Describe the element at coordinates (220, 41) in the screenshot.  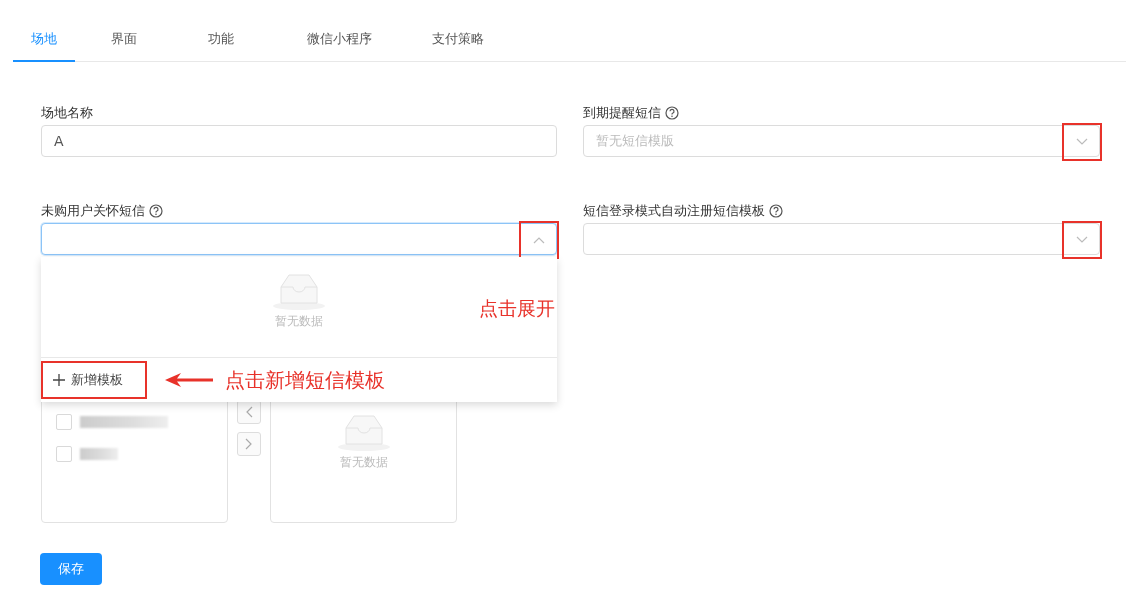
I see `tab: 功能` at that location.